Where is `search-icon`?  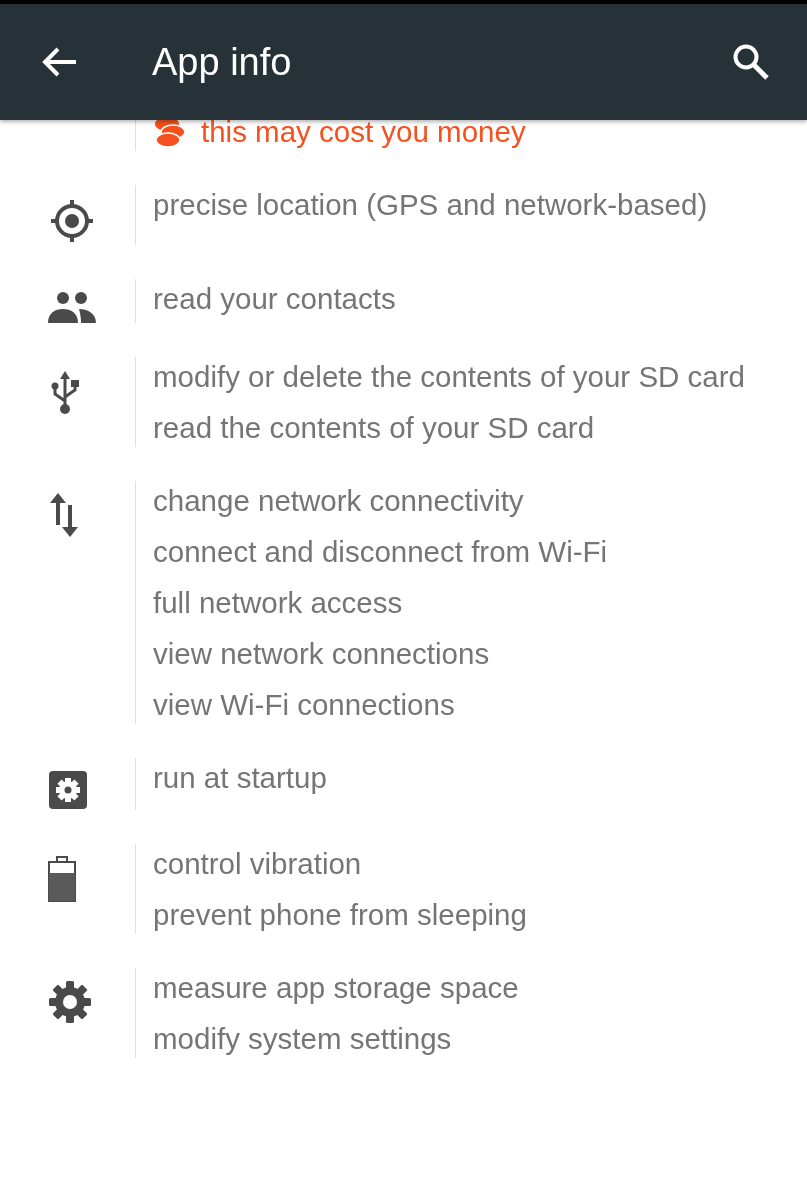 search-icon is located at coordinates (751, 62).